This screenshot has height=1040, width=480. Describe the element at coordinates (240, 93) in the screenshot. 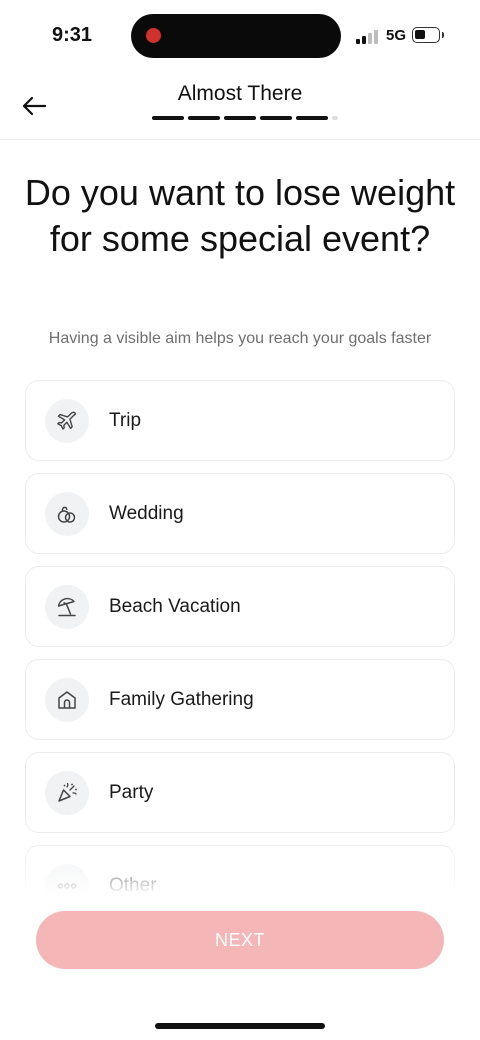

I see `page-title: Almost There` at that location.